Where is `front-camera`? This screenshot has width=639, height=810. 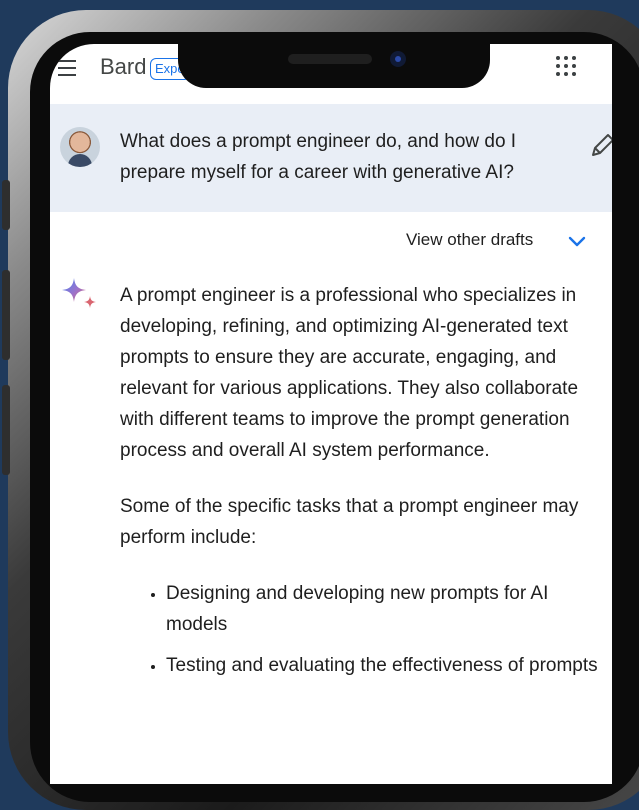 front-camera is located at coordinates (398, 59).